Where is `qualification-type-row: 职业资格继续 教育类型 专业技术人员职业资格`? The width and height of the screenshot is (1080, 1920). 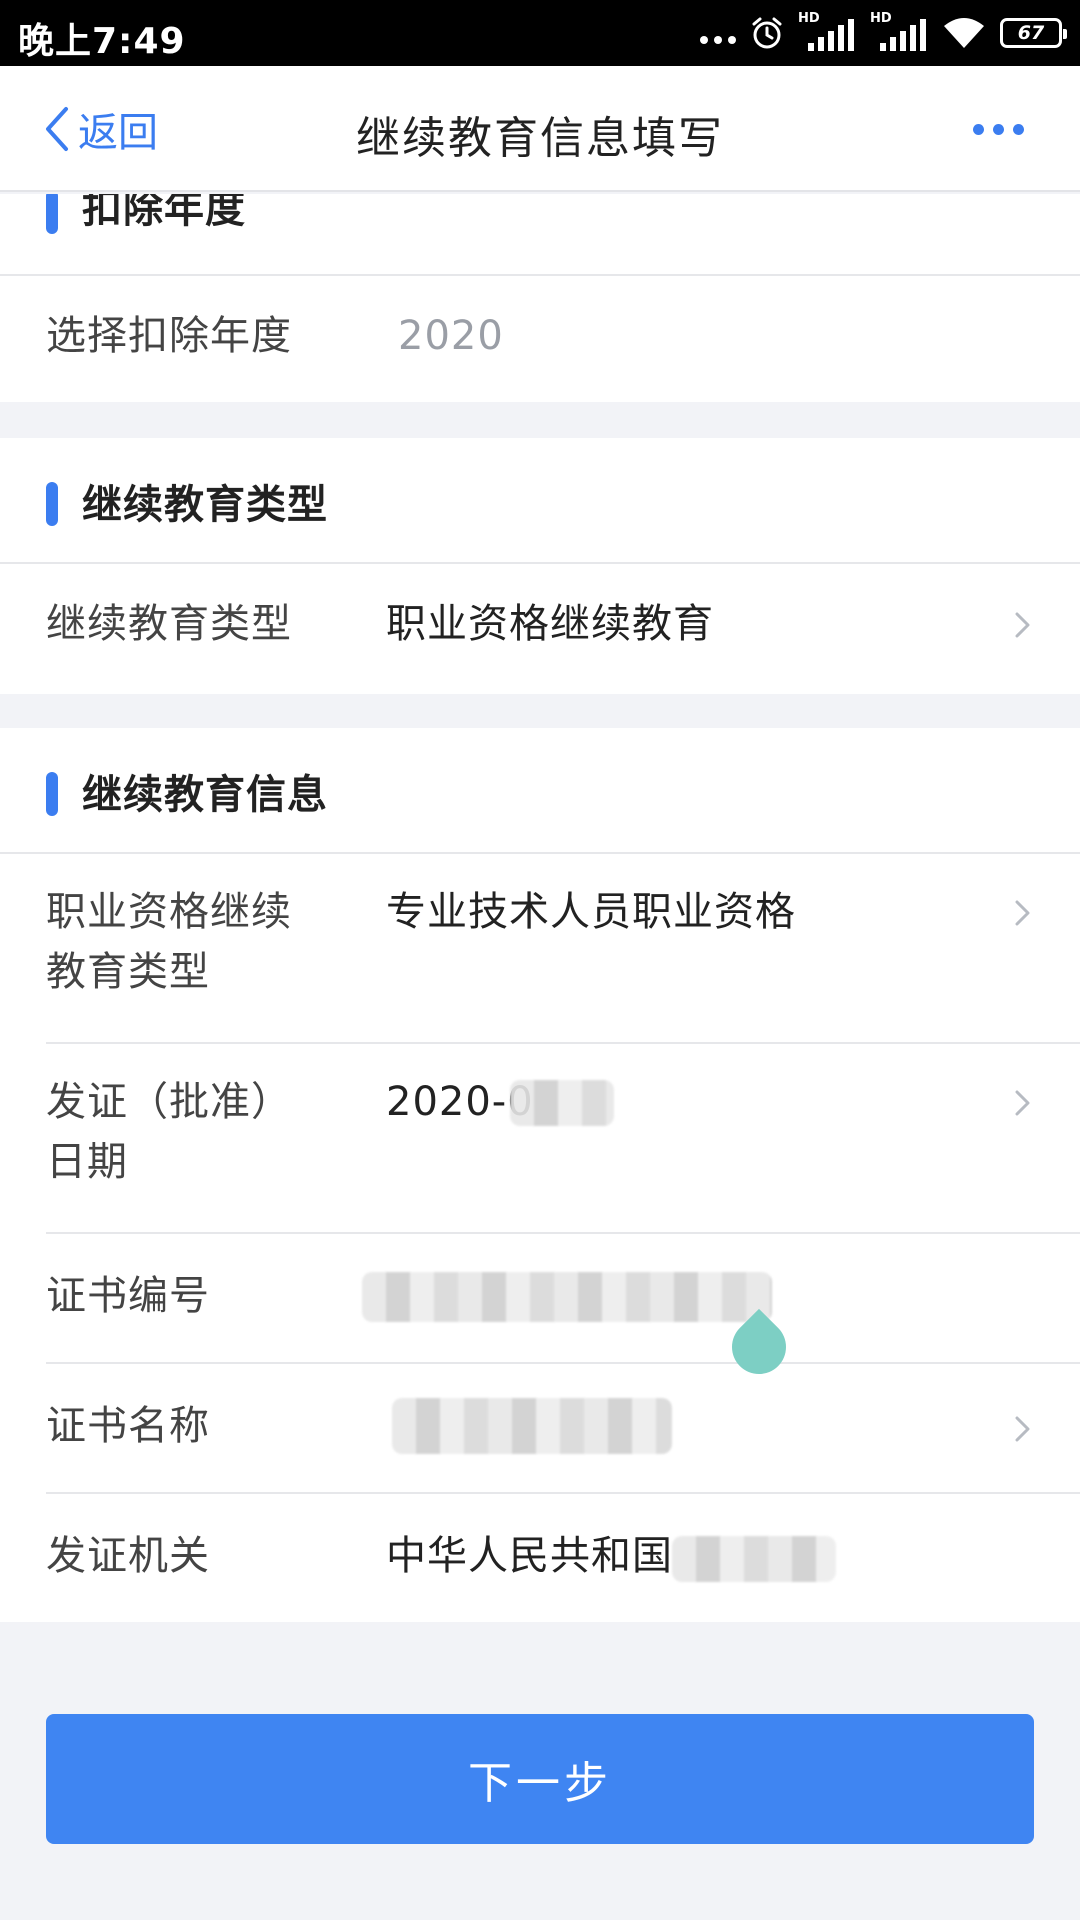
qualification-type-row: 职业资格继续 教育类型 专业技术人员职业资格 is located at coordinates (563, 949).